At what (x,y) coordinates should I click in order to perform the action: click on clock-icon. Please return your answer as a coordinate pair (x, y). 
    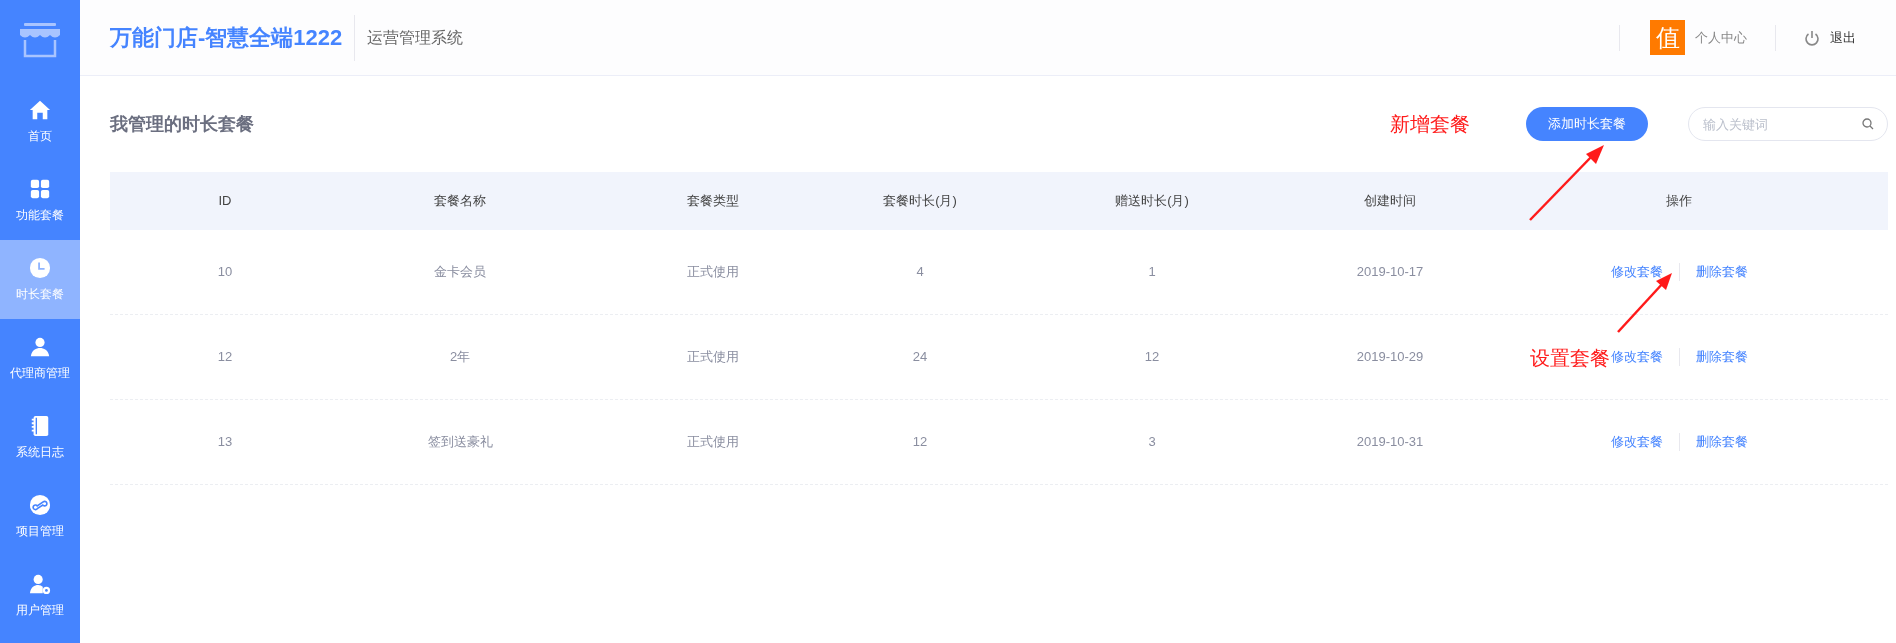
    Looking at the image, I should click on (40, 267).